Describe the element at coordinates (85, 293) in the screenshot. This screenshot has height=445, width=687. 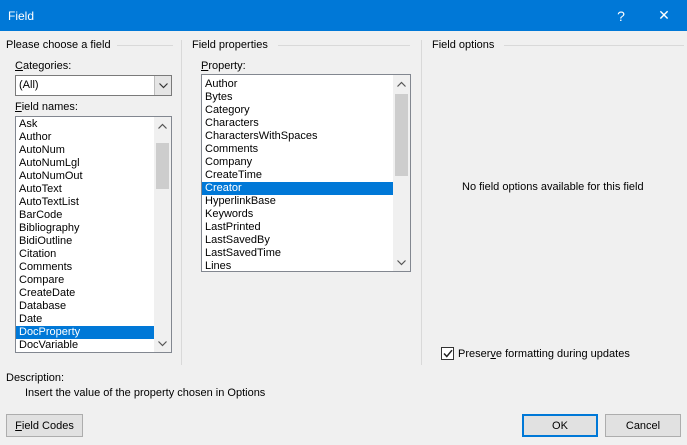
I see `list-item: CreateDate` at that location.